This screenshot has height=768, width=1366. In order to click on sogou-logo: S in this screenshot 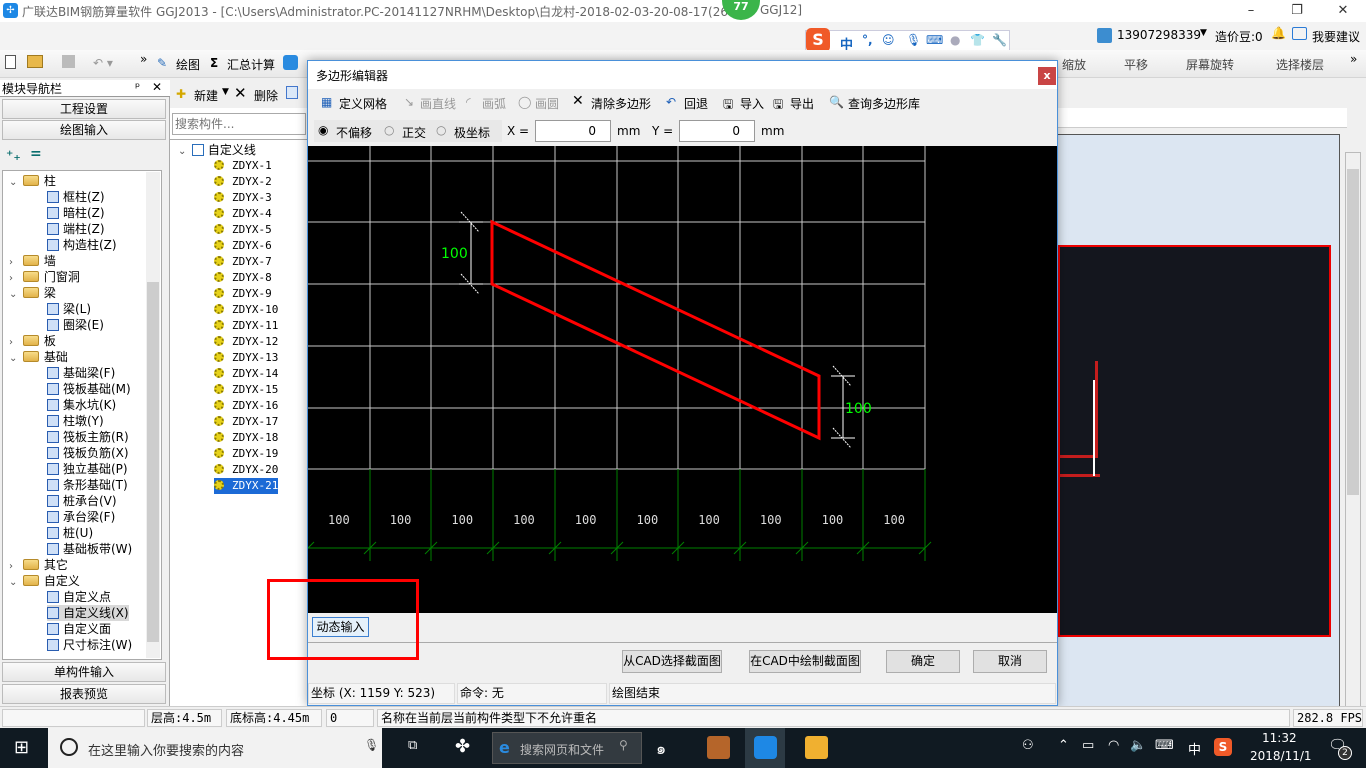, I will do `click(818, 40)`.